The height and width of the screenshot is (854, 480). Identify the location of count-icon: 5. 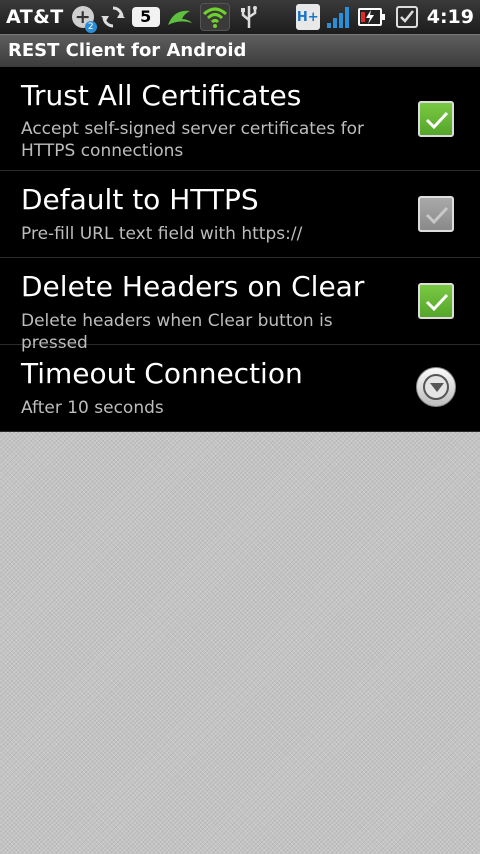
(145, 17).